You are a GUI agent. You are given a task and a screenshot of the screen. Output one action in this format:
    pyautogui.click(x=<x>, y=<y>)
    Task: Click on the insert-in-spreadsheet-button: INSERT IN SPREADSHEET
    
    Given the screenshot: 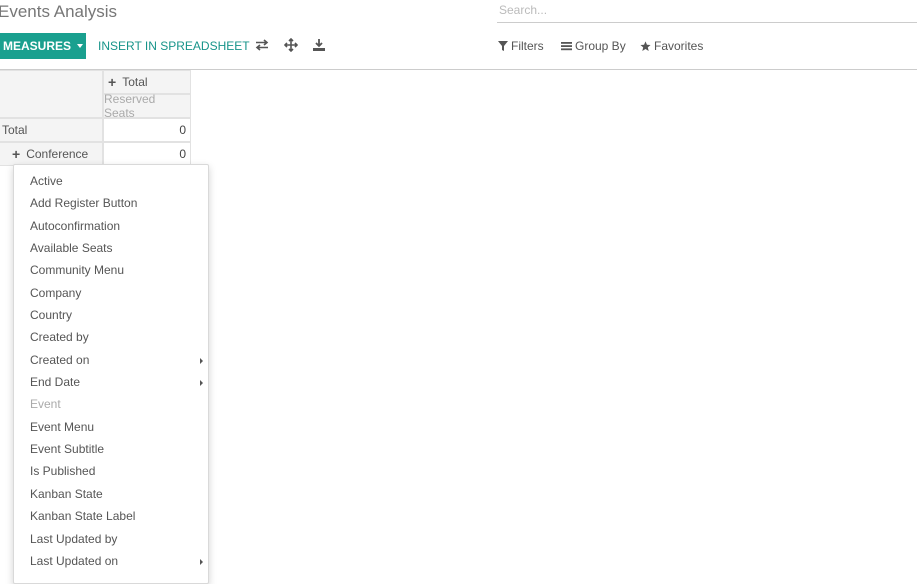 What is the action you would take?
    pyautogui.click(x=174, y=46)
    